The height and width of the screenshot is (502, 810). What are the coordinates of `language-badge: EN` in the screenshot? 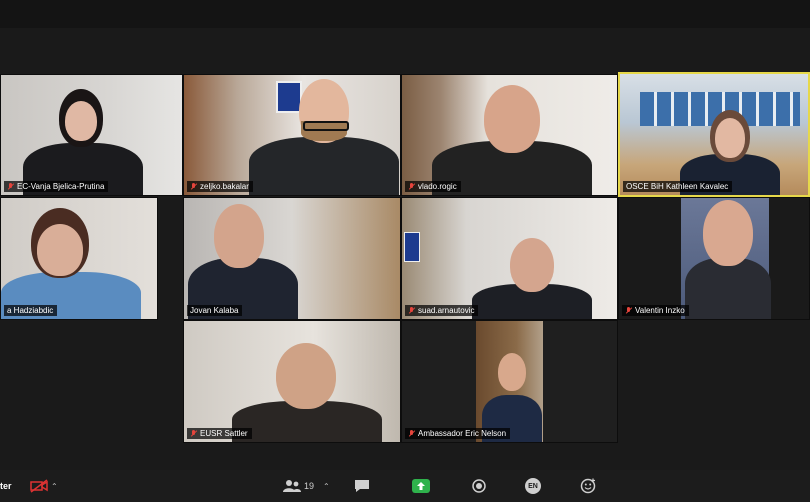 It's located at (533, 486).